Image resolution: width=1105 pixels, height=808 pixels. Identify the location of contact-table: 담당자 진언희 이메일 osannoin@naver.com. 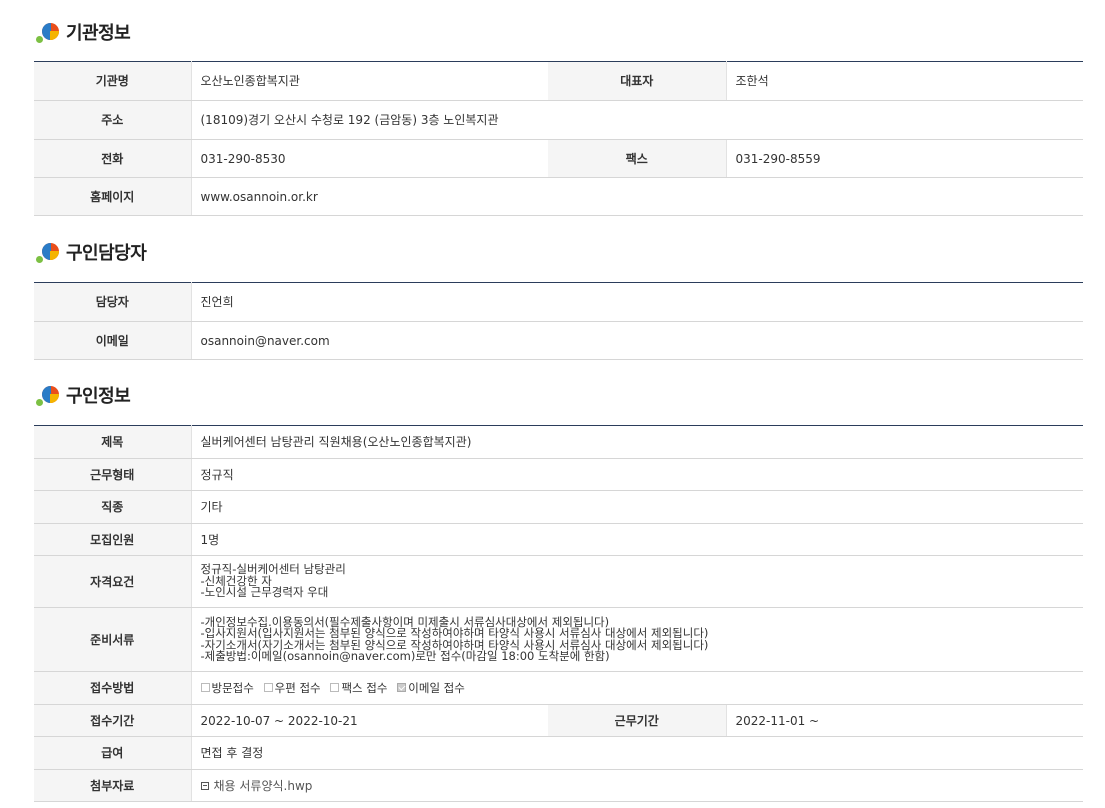
(558, 321).